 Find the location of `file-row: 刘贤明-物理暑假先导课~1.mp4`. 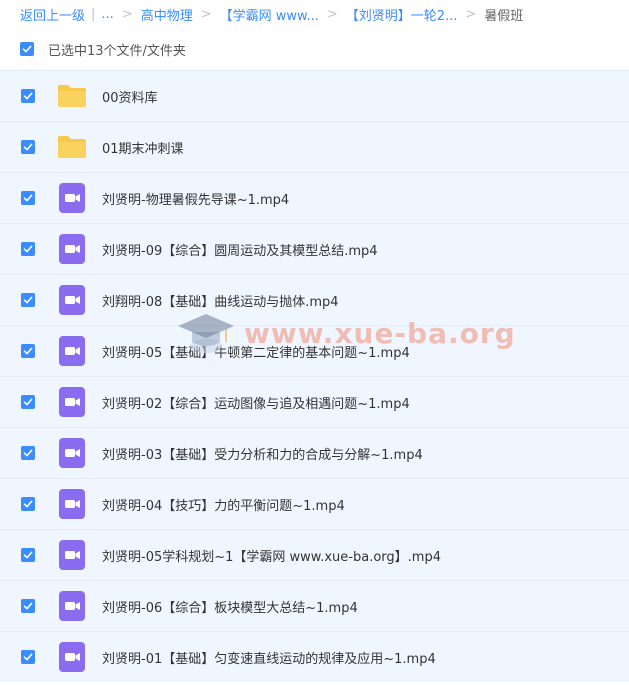

file-row: 刘贤明-物理暑假先导课~1.mp4 is located at coordinates (314, 197).